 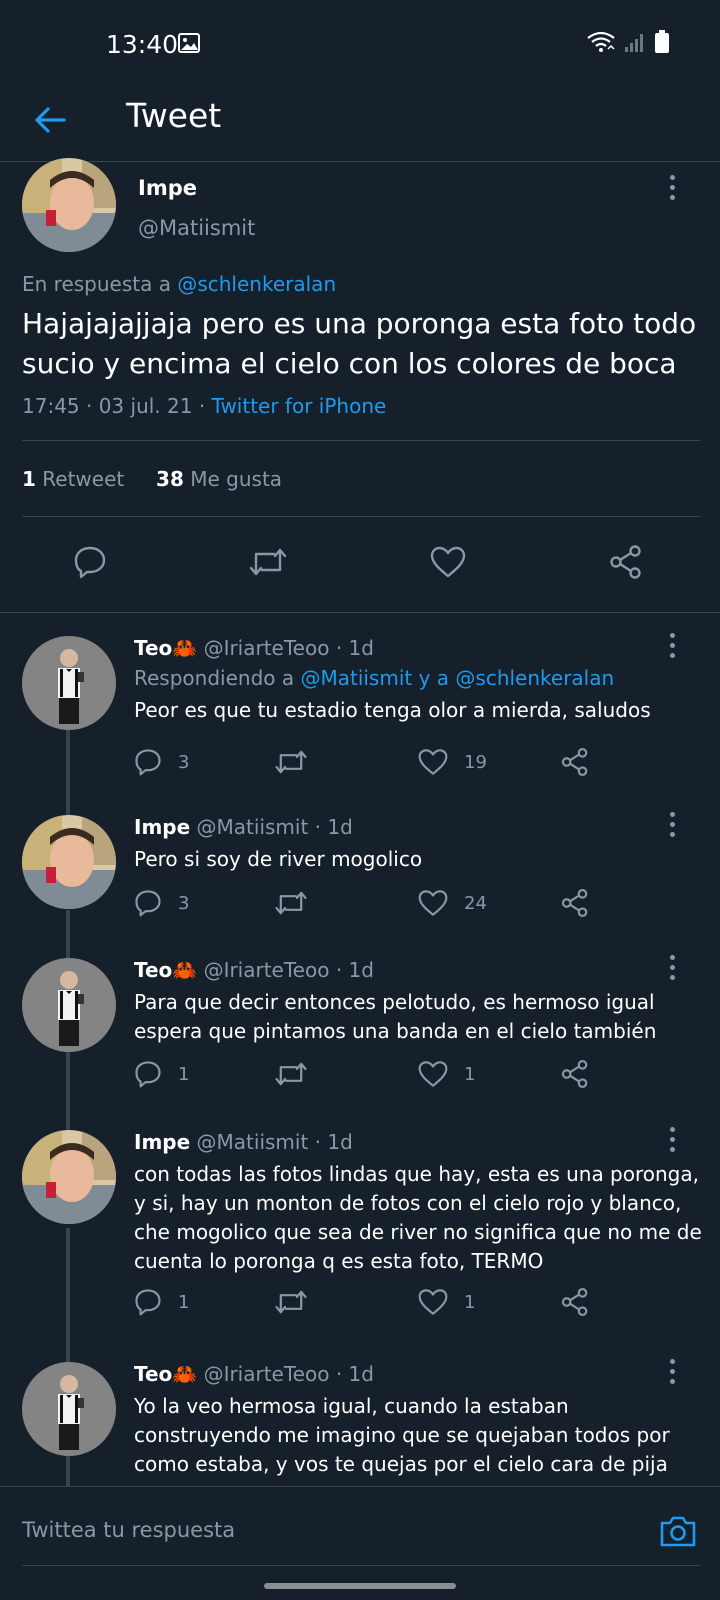 I want to click on replying-to-link: @Matiismit y a @schlenkeralan, so click(x=457, y=678).